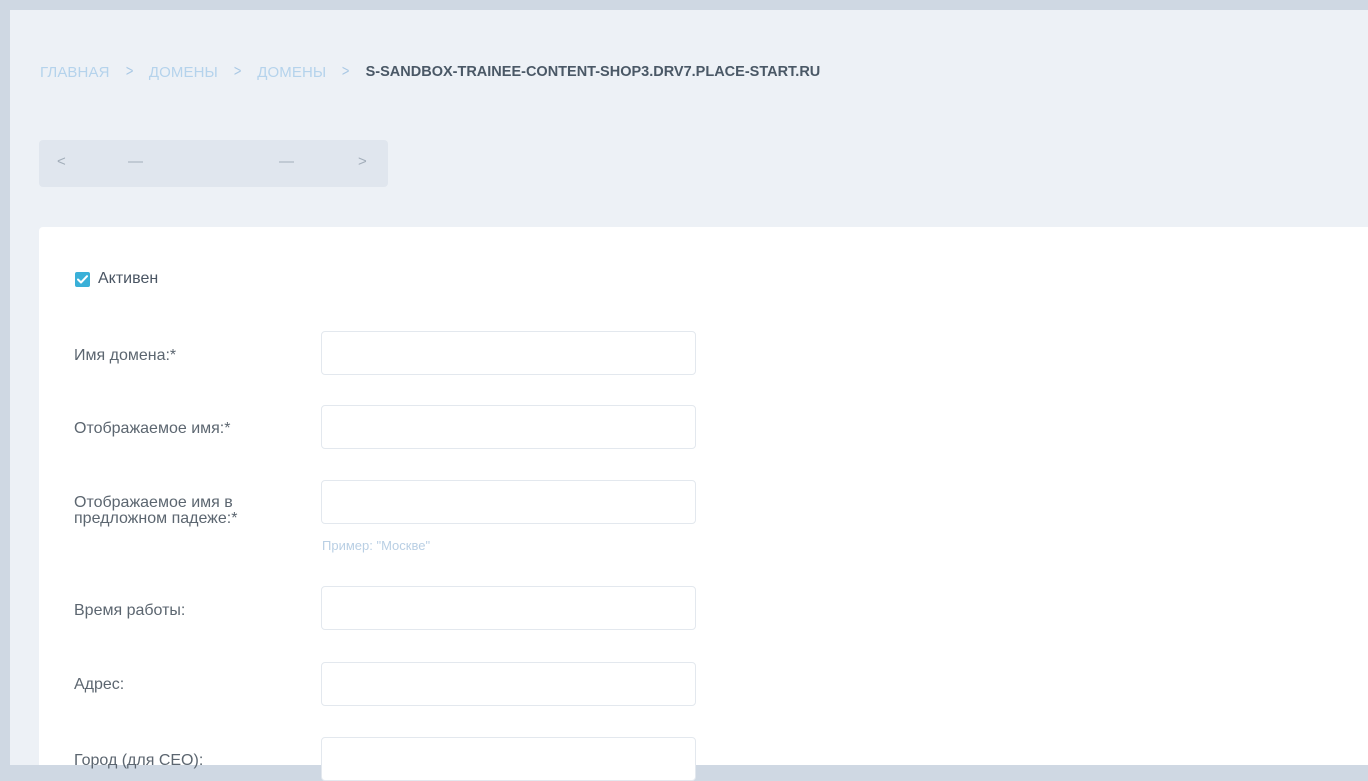 This screenshot has width=1368, height=781. Describe the element at coordinates (362, 161) in the screenshot. I see `chevron-right-icon: >` at that location.